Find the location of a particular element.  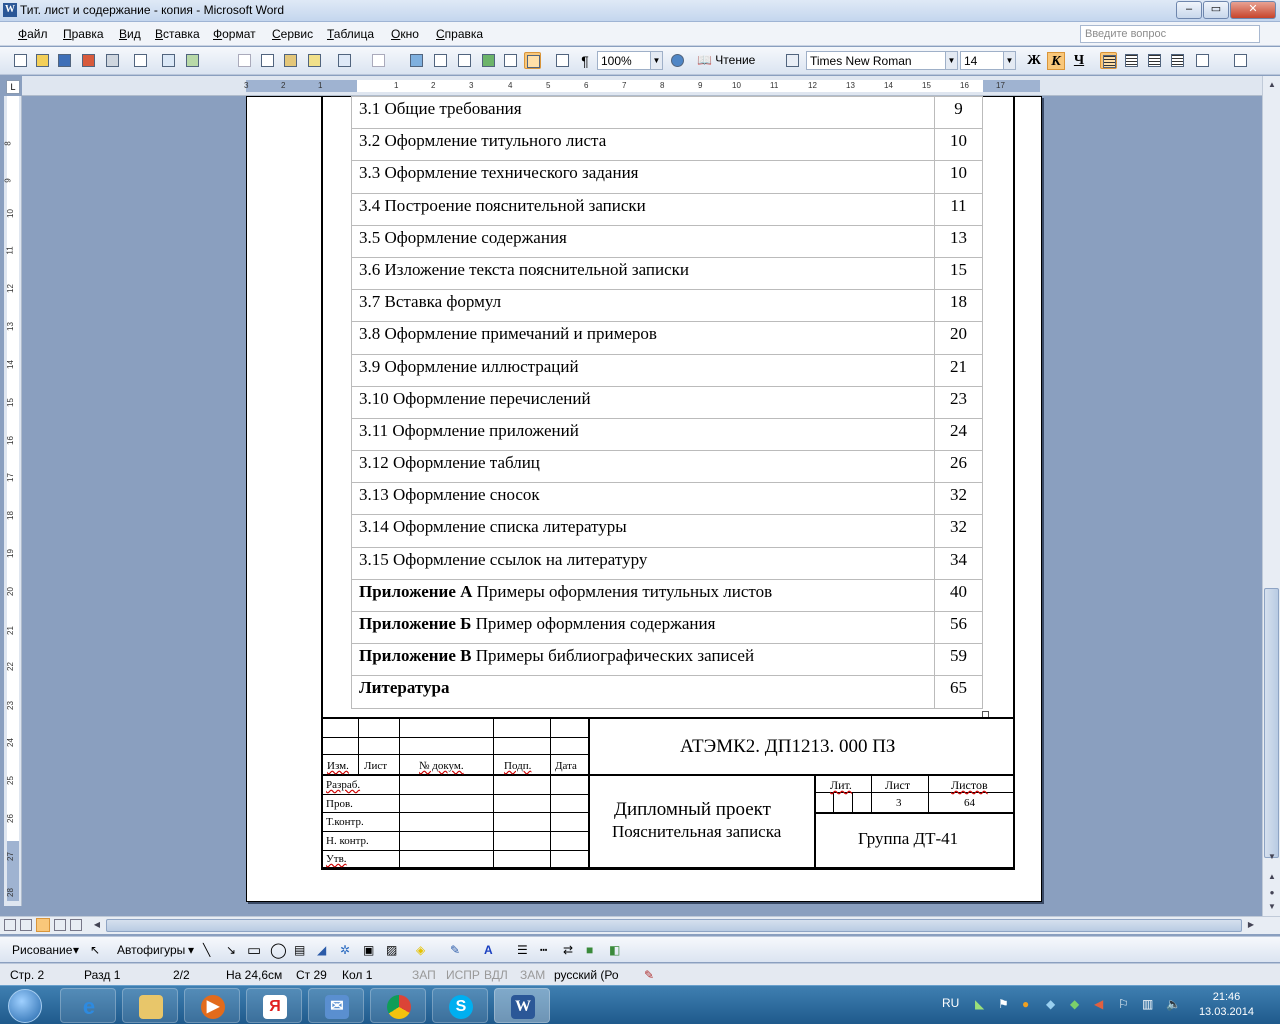

toc-entry: 3.15 Оформление ссылок на литературу is located at coordinates (643, 563).